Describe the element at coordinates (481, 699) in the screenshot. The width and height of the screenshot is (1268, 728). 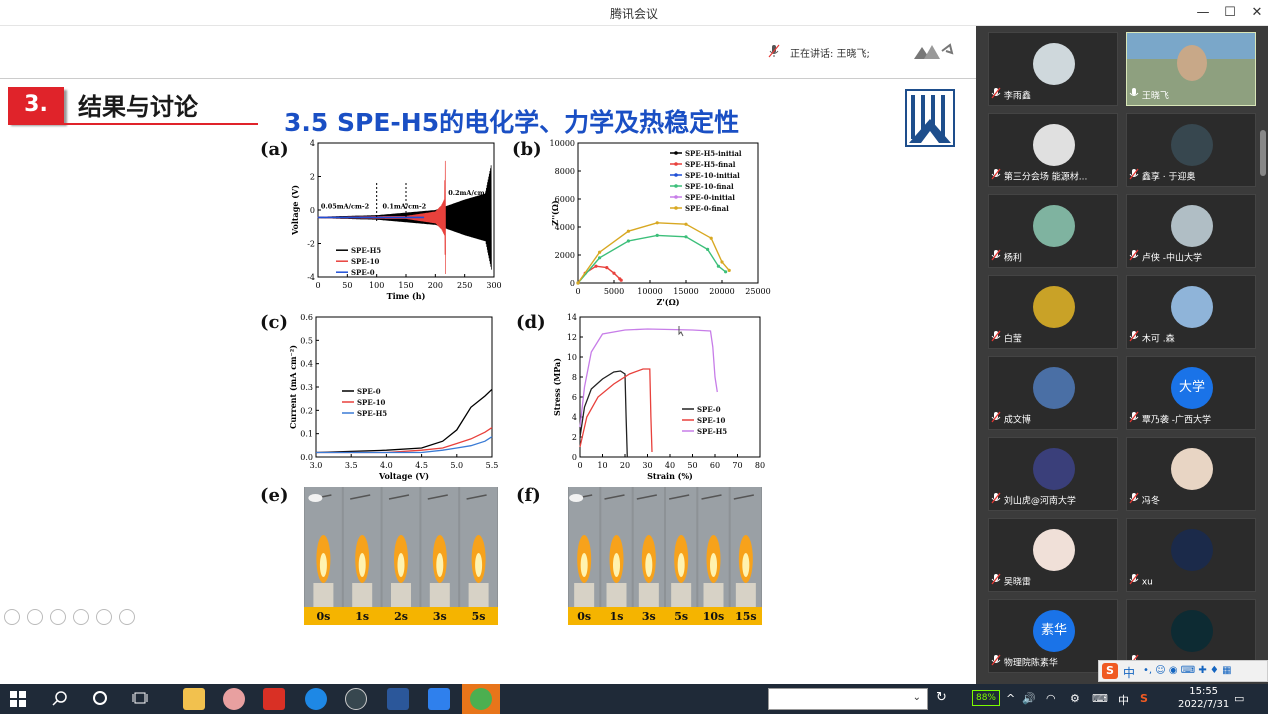
I see `wechat-taskbar-button` at that location.